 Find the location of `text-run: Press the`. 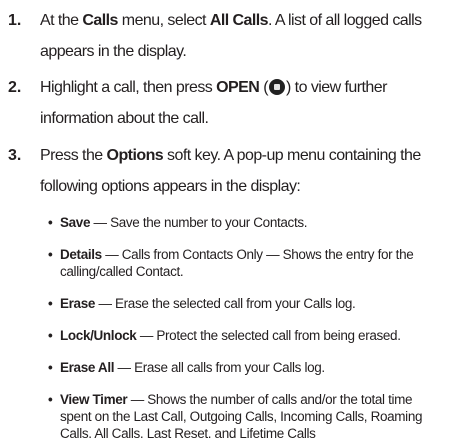

text-run: Press the is located at coordinates (73, 155).